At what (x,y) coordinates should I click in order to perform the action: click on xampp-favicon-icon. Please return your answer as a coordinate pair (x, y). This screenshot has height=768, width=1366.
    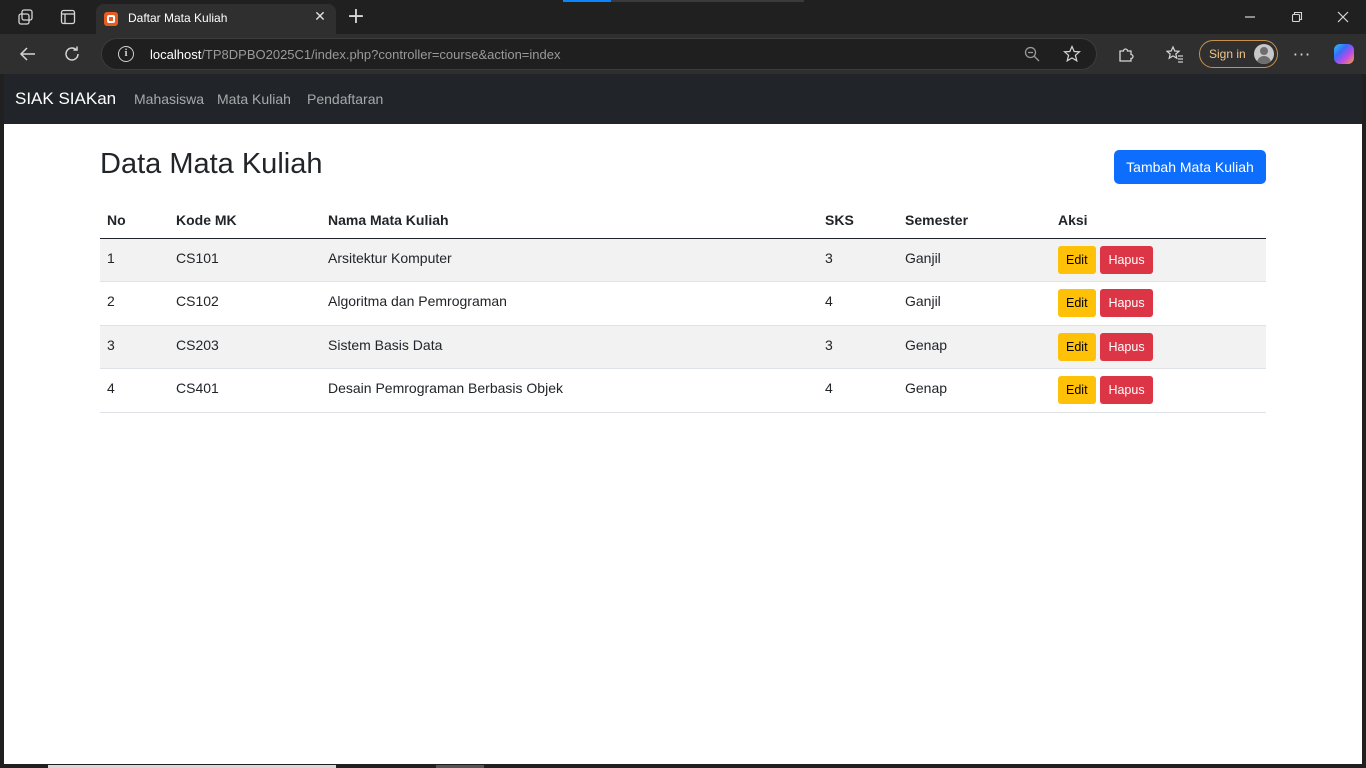
    Looking at the image, I should click on (111, 19).